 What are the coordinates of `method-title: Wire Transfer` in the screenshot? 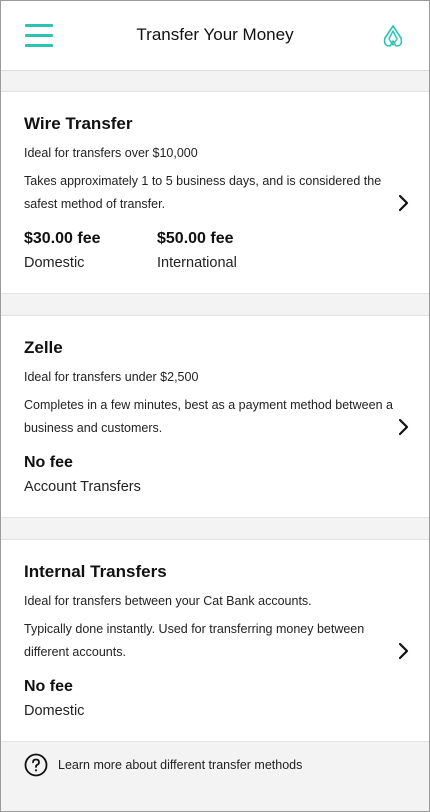 It's located at (78, 123).